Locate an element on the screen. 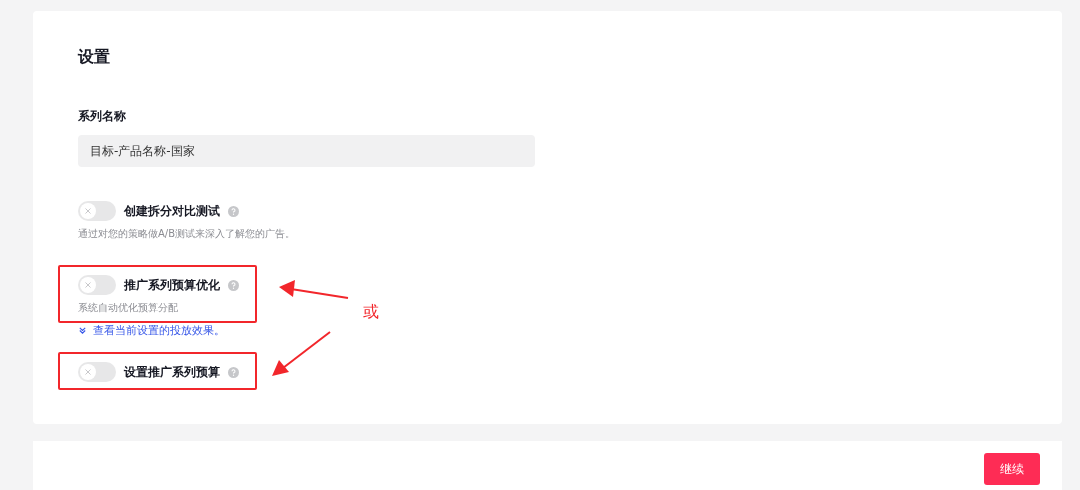 This screenshot has width=1080, height=490. toggle-label: 推广系列预算优化 is located at coordinates (172, 285).